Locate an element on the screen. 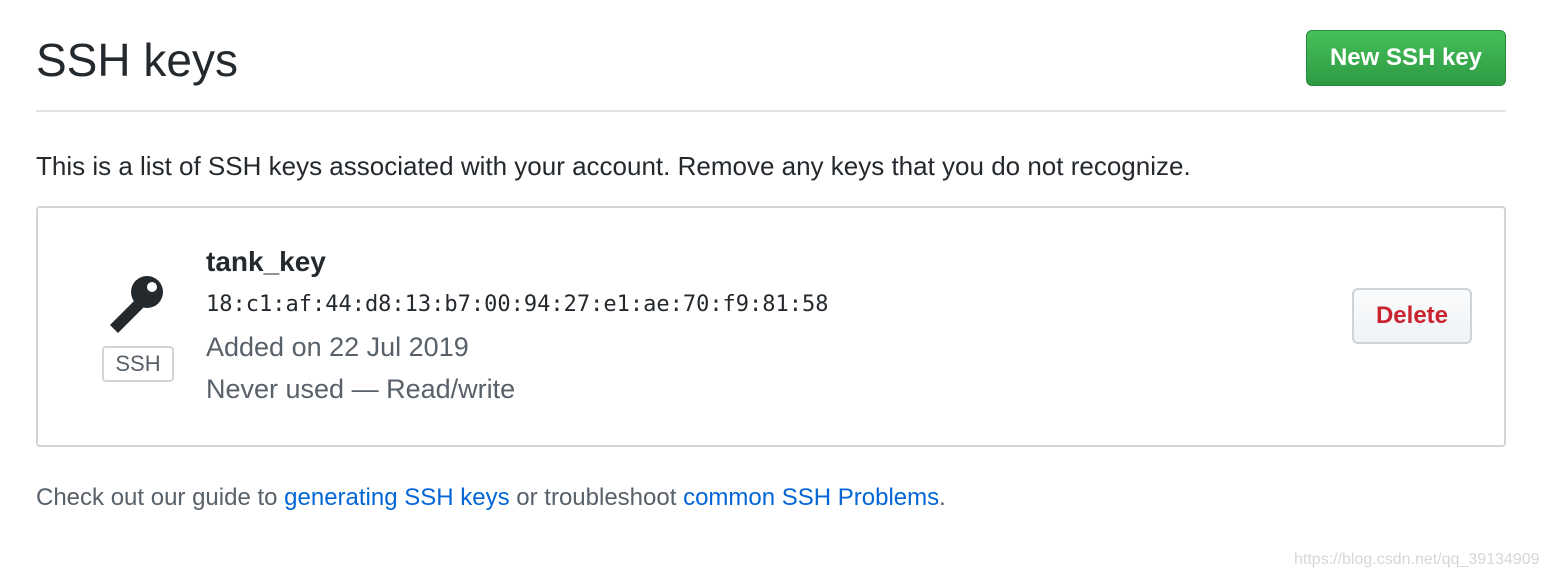 This screenshot has height=578, width=1552. key-title: tank_key is located at coordinates (266, 261).